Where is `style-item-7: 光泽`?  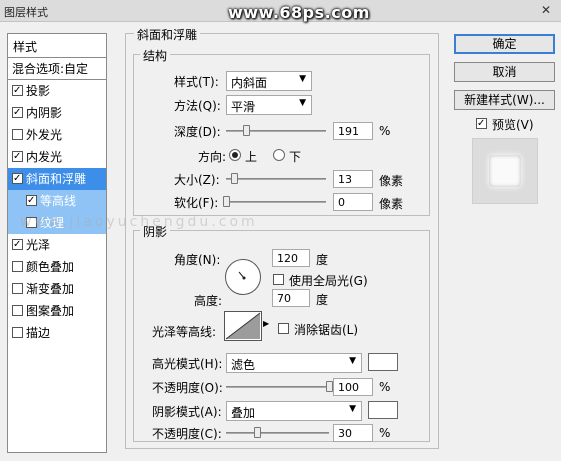
style-item-7: 光泽 is located at coordinates (57, 245).